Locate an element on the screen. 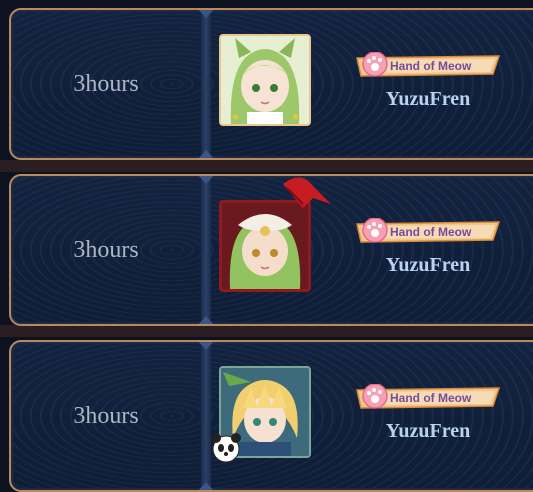 This screenshot has height=492, width=533. red-bow-icon is located at coordinates (307, 192).